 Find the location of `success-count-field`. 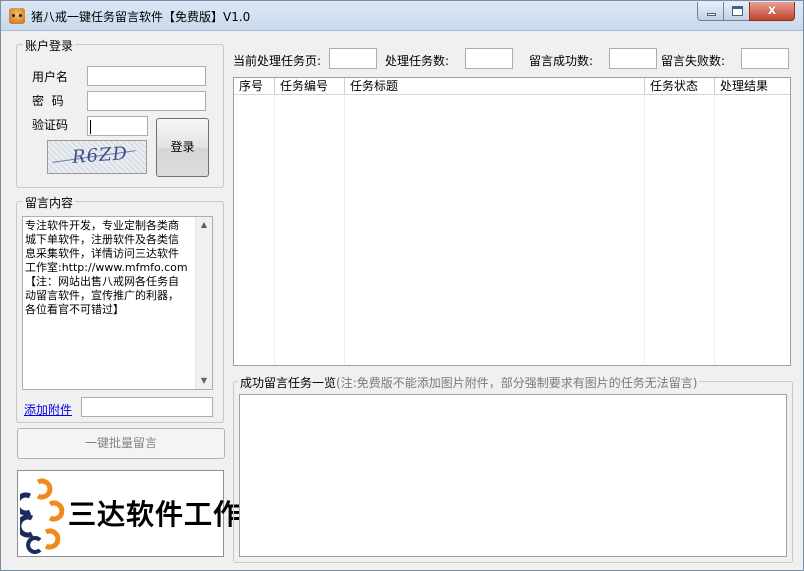

success-count-field is located at coordinates (633, 58).